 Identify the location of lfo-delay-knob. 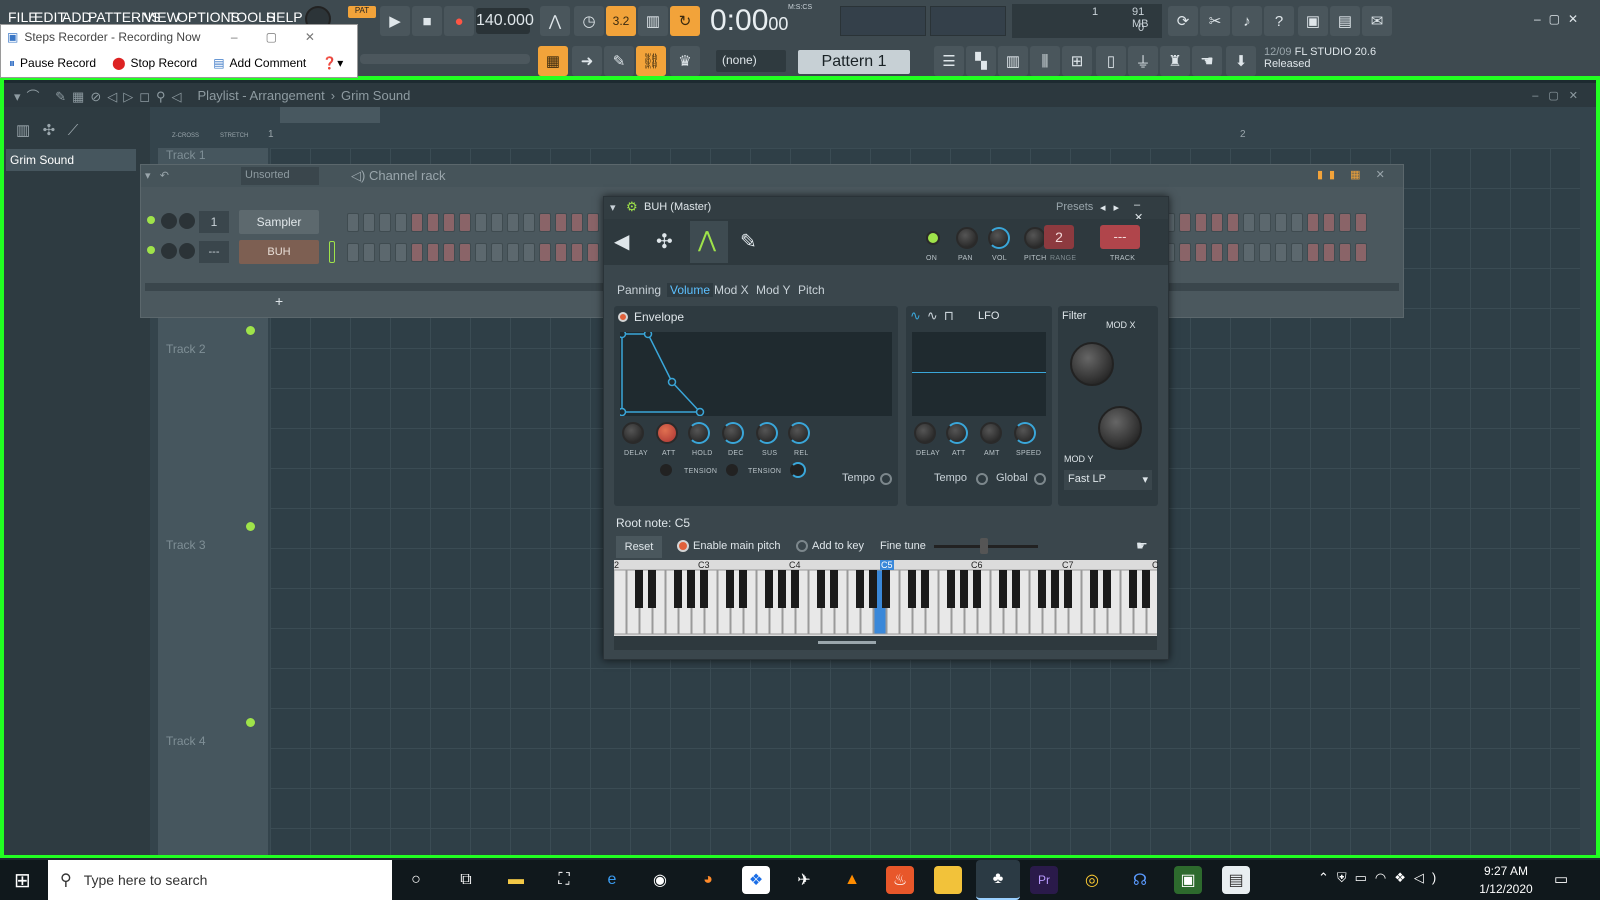
(925, 433).